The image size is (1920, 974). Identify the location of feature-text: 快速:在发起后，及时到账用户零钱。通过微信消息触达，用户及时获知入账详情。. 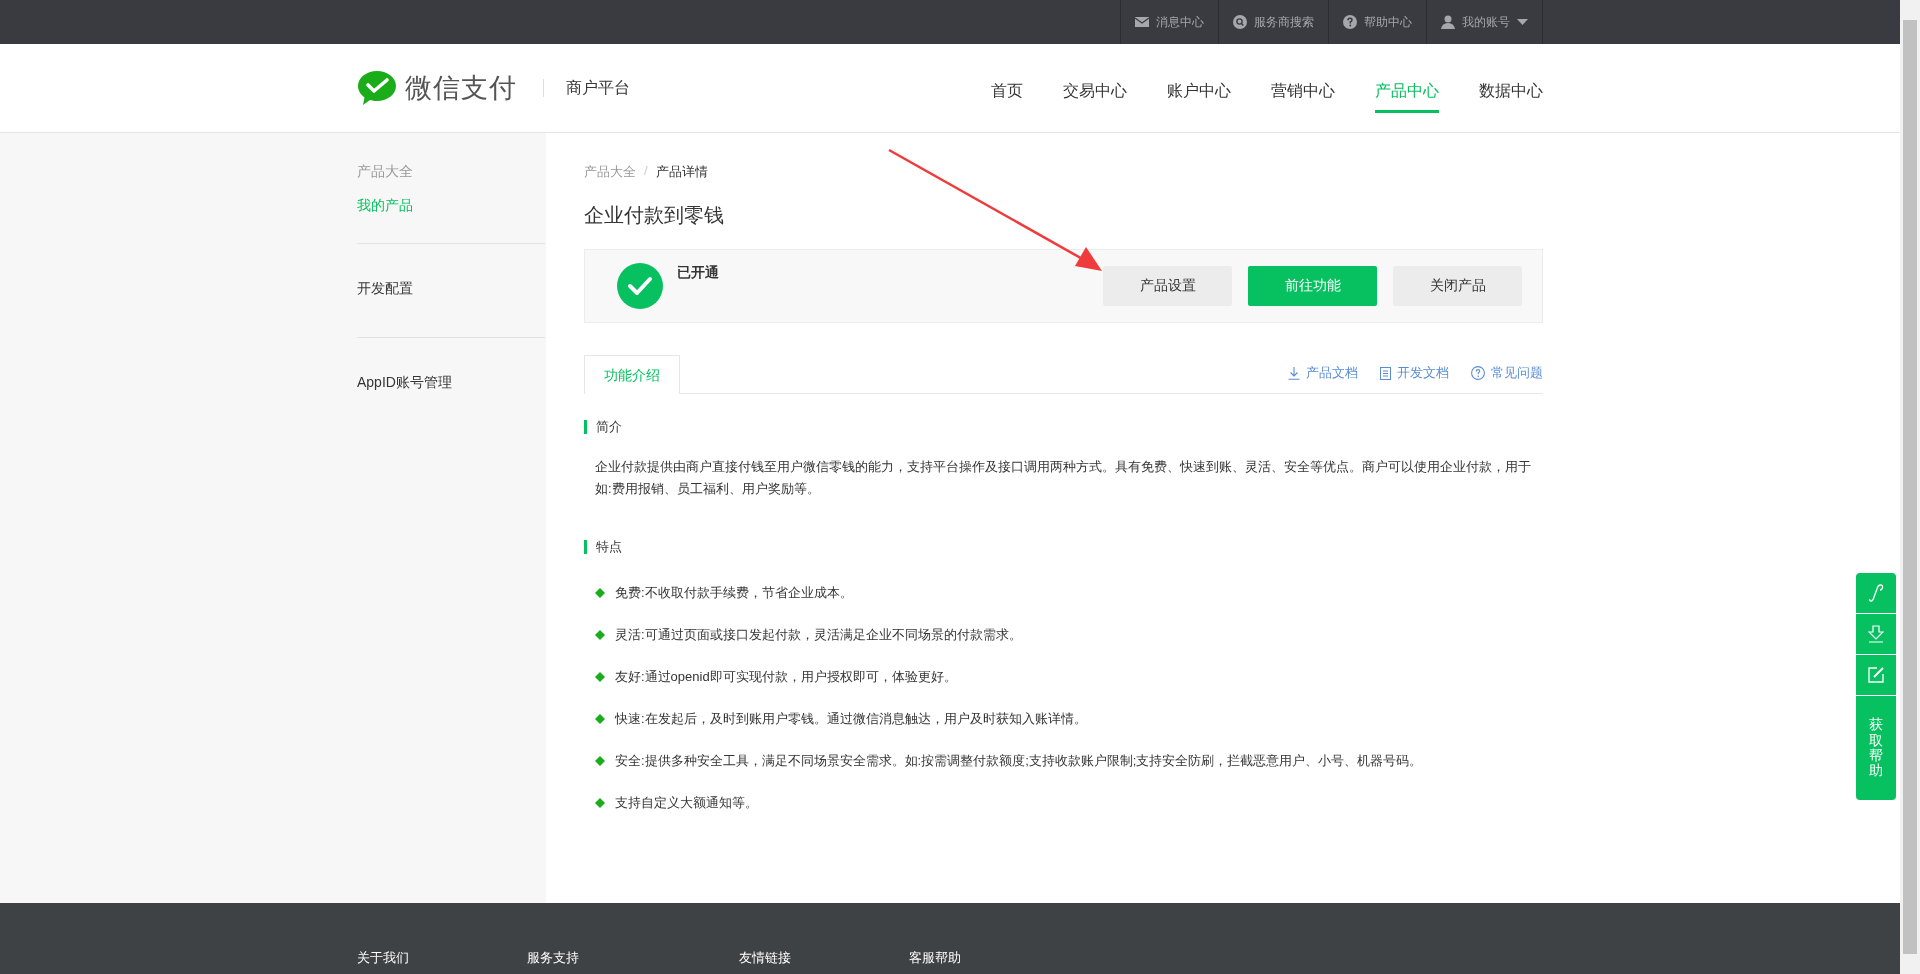
(851, 719).